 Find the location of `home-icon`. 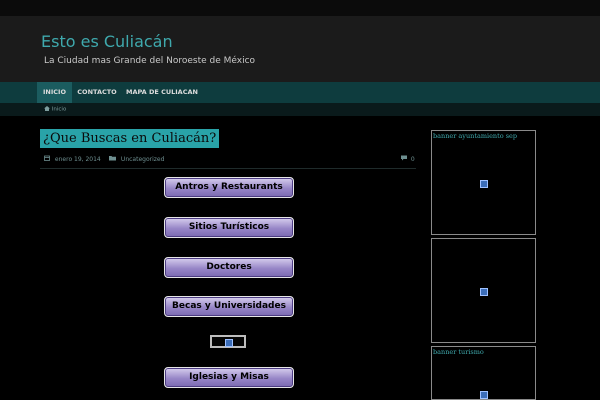

home-icon is located at coordinates (47, 108).